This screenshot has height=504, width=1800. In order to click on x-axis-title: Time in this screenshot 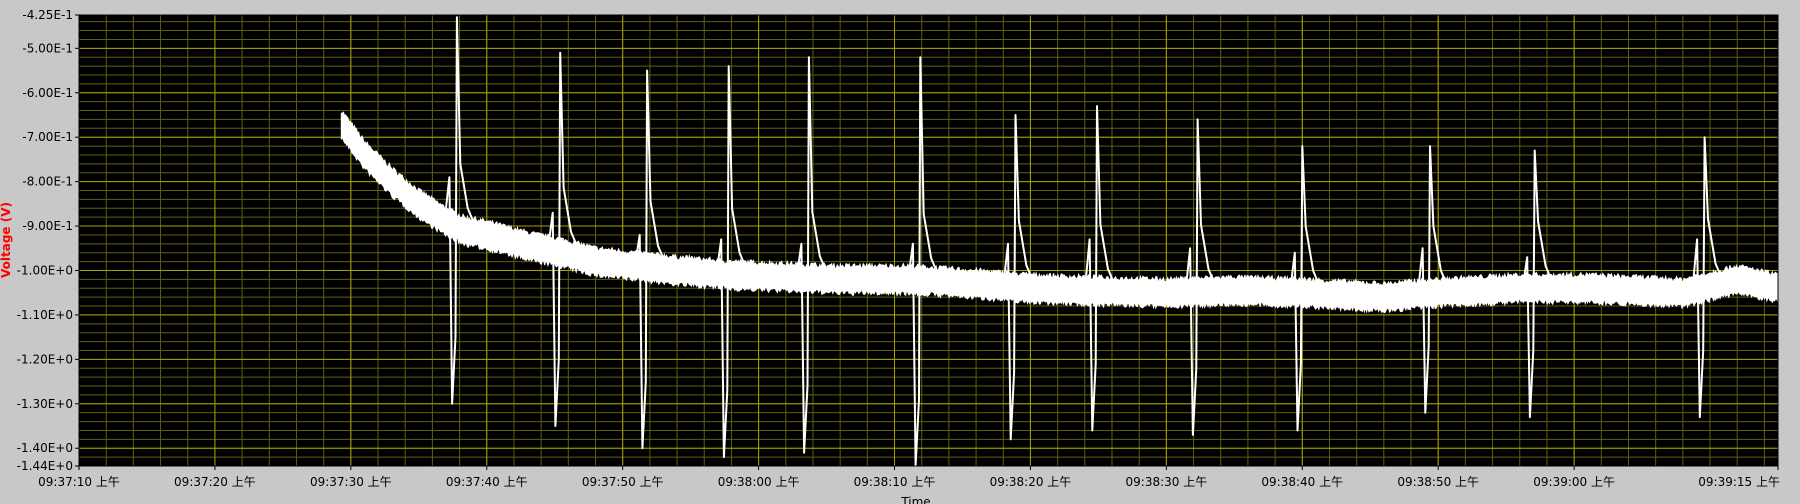, I will do `click(915, 499)`.